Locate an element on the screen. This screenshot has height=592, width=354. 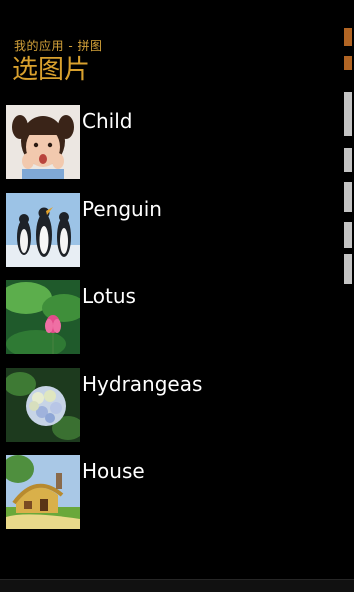
list-item-penguin: Penguin is located at coordinates (166, 229).